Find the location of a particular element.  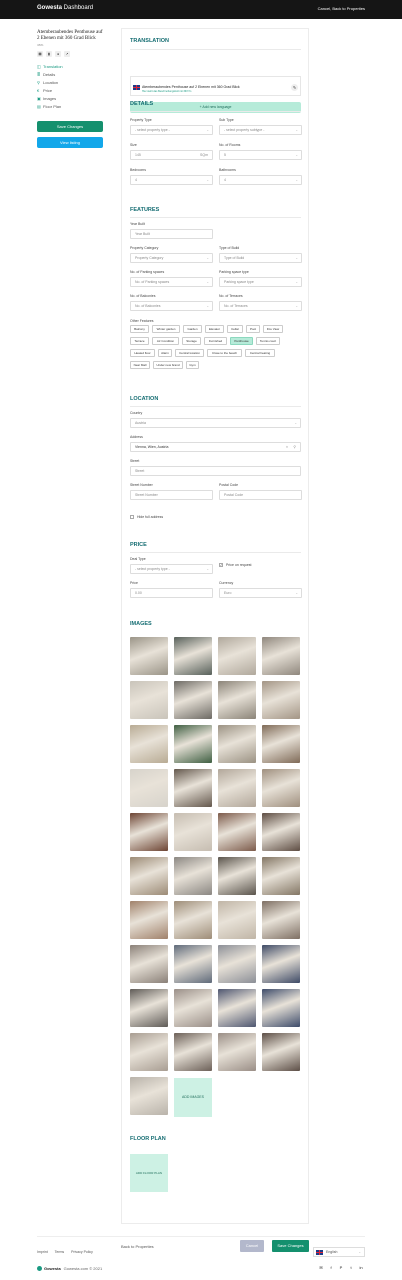

street-input: Street is located at coordinates (215, 471).